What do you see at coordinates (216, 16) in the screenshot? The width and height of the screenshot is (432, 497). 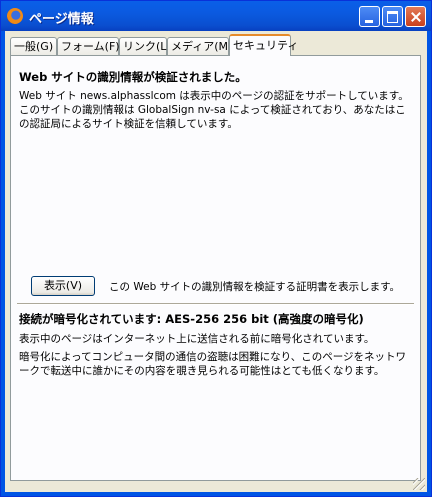 I see `title-bar: ページ情報` at bounding box center [216, 16].